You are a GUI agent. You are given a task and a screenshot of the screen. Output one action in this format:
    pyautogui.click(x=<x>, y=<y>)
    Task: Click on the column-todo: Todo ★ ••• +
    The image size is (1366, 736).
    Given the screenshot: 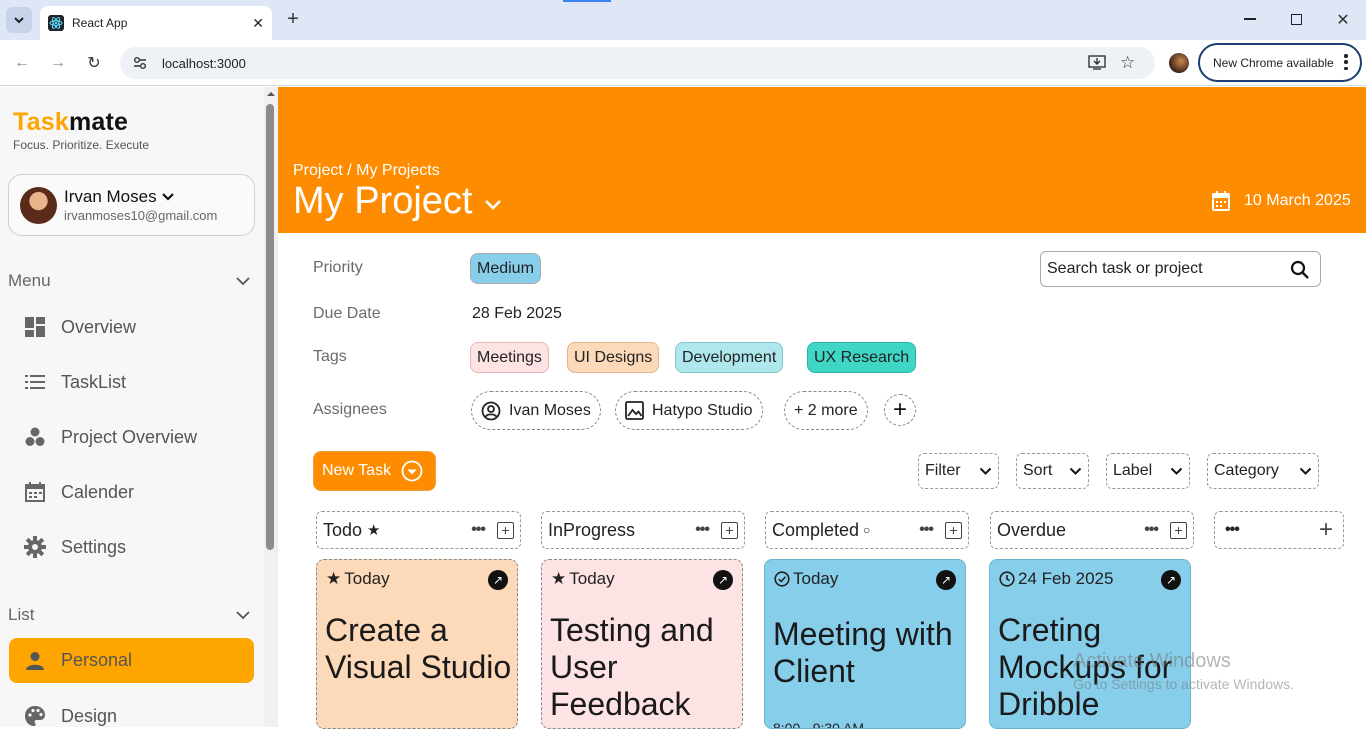 What is the action you would take?
    pyautogui.click(x=418, y=530)
    